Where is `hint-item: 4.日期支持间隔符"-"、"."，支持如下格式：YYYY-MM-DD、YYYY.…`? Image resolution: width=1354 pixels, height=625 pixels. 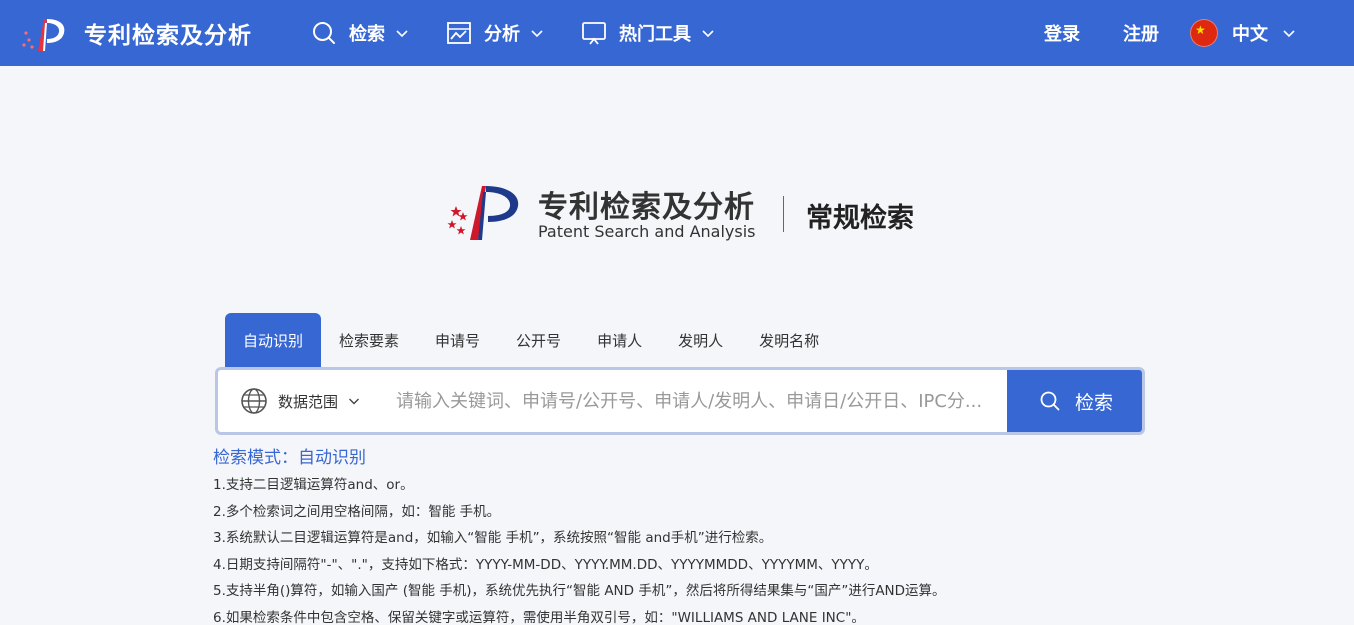
hint-item: 4.日期支持间隔符"-"、"."，支持如下格式：YYYY-MM-DD、YYYY.… is located at coordinates (545, 564).